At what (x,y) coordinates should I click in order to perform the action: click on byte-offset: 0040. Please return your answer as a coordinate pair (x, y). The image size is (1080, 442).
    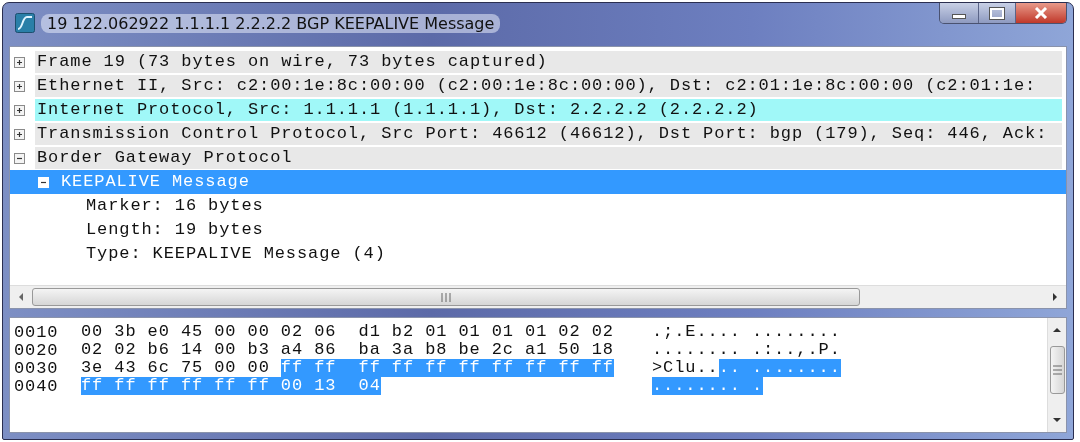
    Looking at the image, I should click on (37, 386).